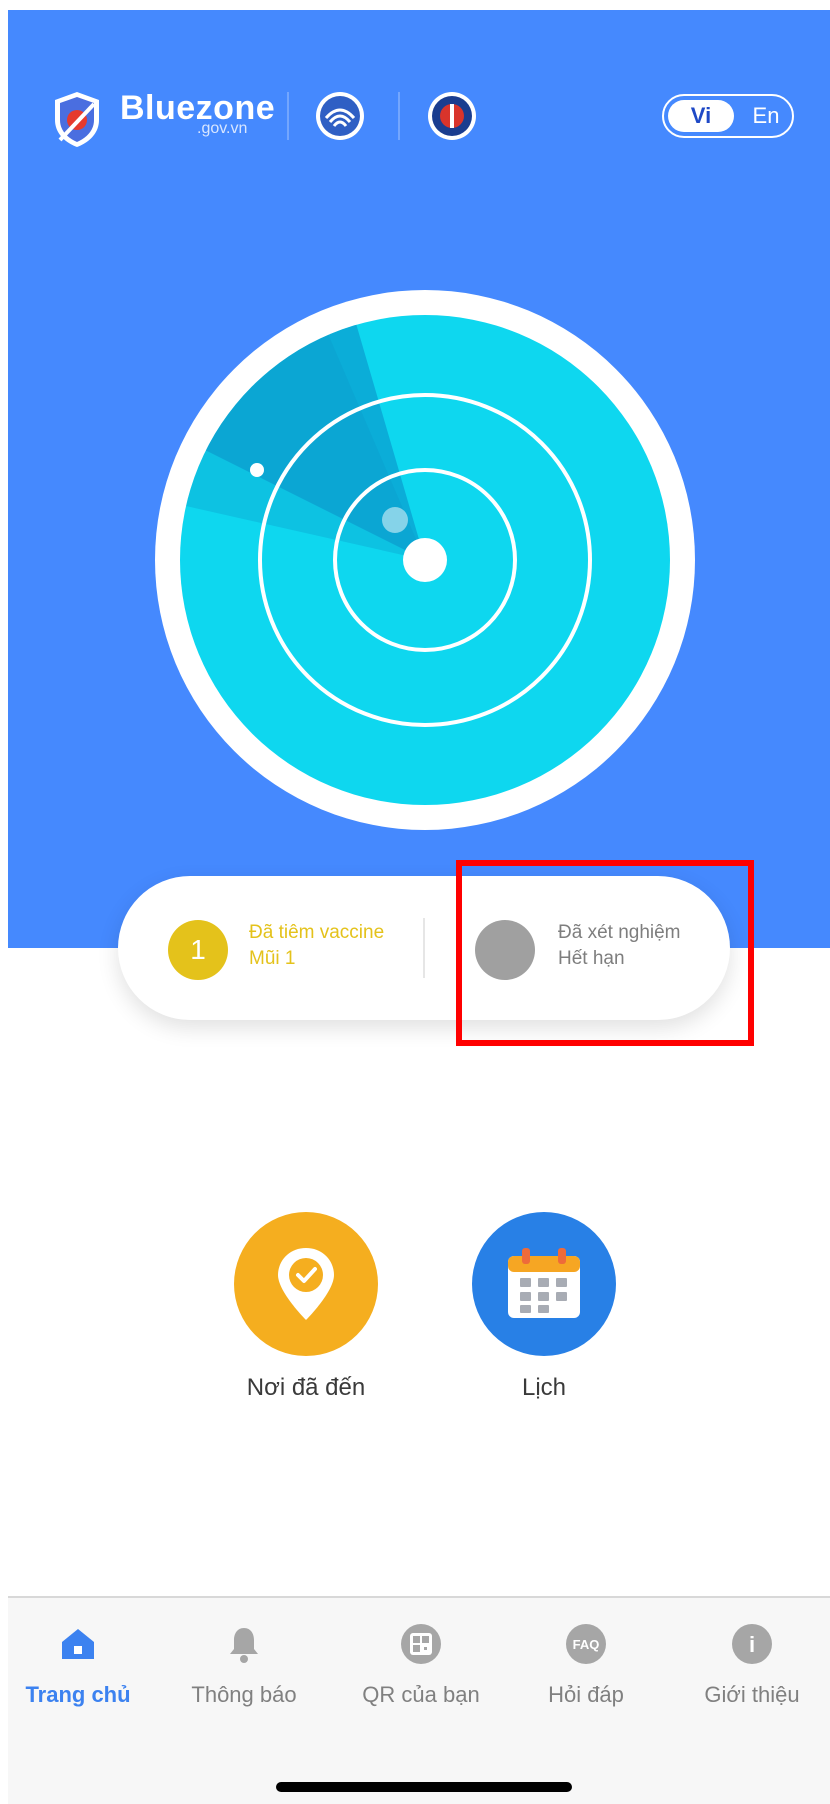  What do you see at coordinates (605, 953) in the screenshot?
I see `highlight-box` at bounding box center [605, 953].